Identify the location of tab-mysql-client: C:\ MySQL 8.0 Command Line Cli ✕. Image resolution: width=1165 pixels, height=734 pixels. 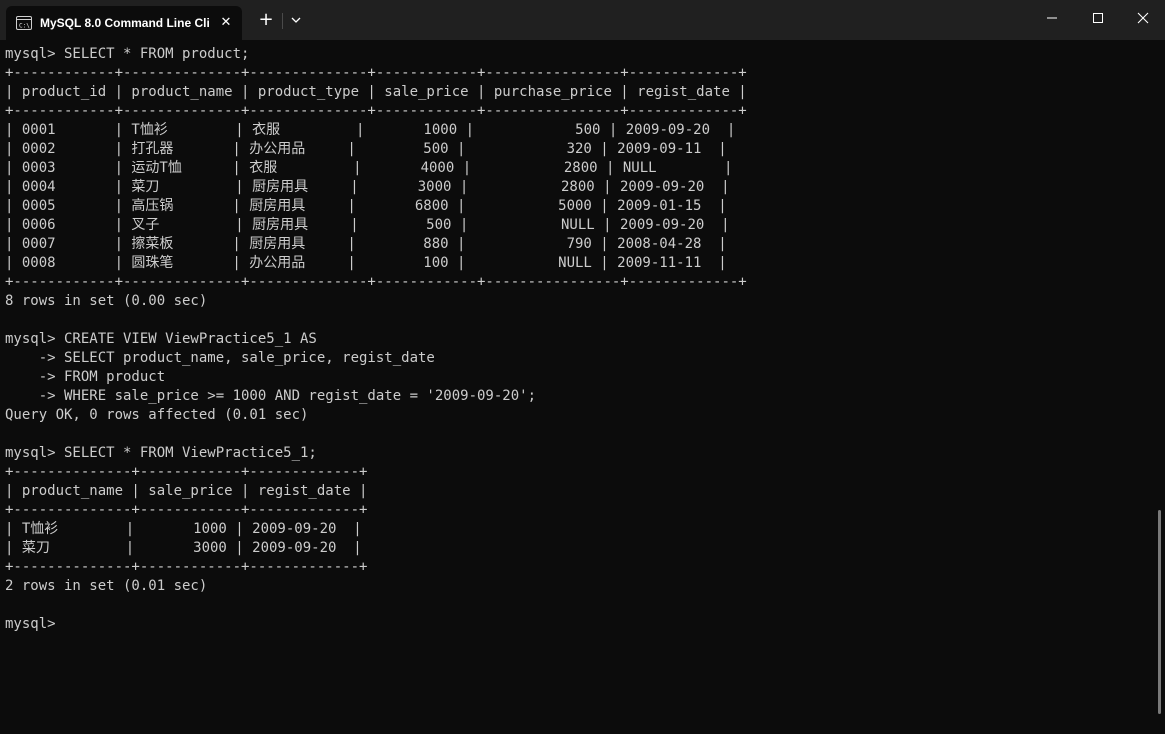
(124, 23).